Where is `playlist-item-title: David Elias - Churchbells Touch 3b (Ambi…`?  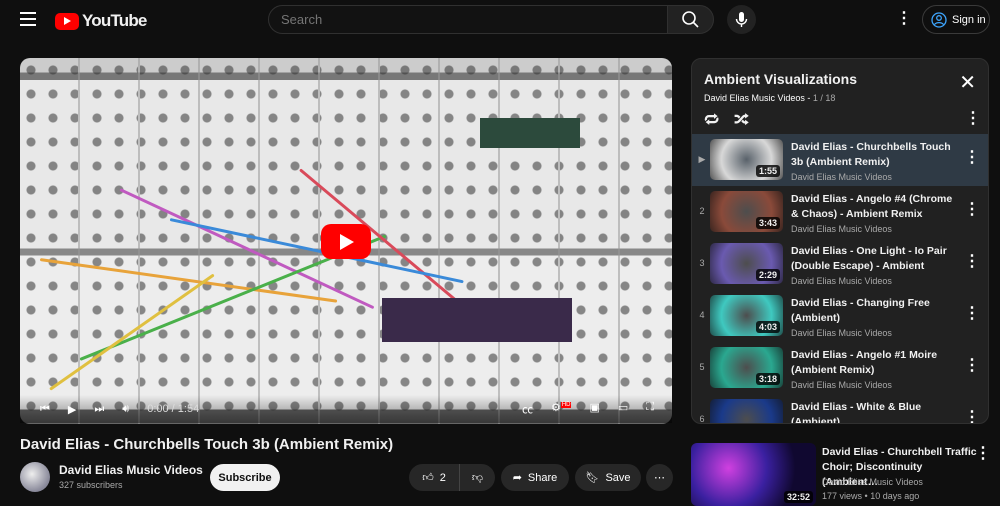 playlist-item-title: David Elias - Churchbells Touch 3b (Ambi… is located at coordinates (876, 155).